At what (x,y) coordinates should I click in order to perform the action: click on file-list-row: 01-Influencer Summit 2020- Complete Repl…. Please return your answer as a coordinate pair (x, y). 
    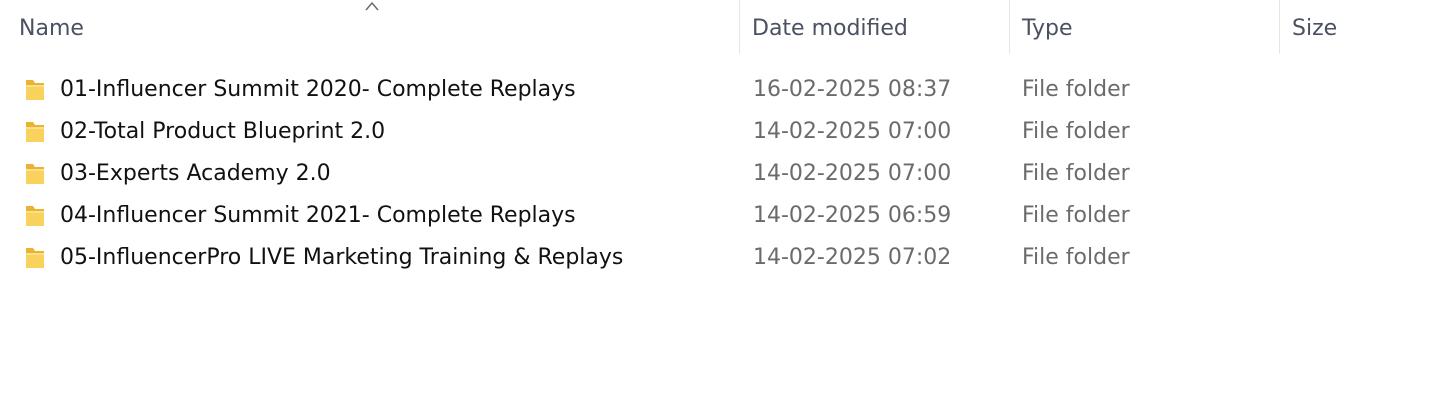
    Looking at the image, I should click on (727, 90).